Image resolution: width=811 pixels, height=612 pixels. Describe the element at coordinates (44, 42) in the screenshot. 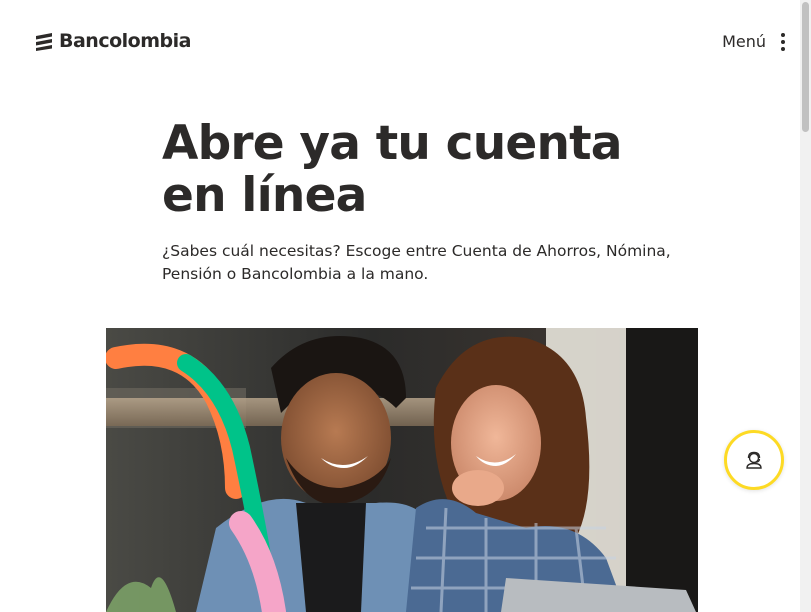

I see `bancolombia-logo-icon` at that location.